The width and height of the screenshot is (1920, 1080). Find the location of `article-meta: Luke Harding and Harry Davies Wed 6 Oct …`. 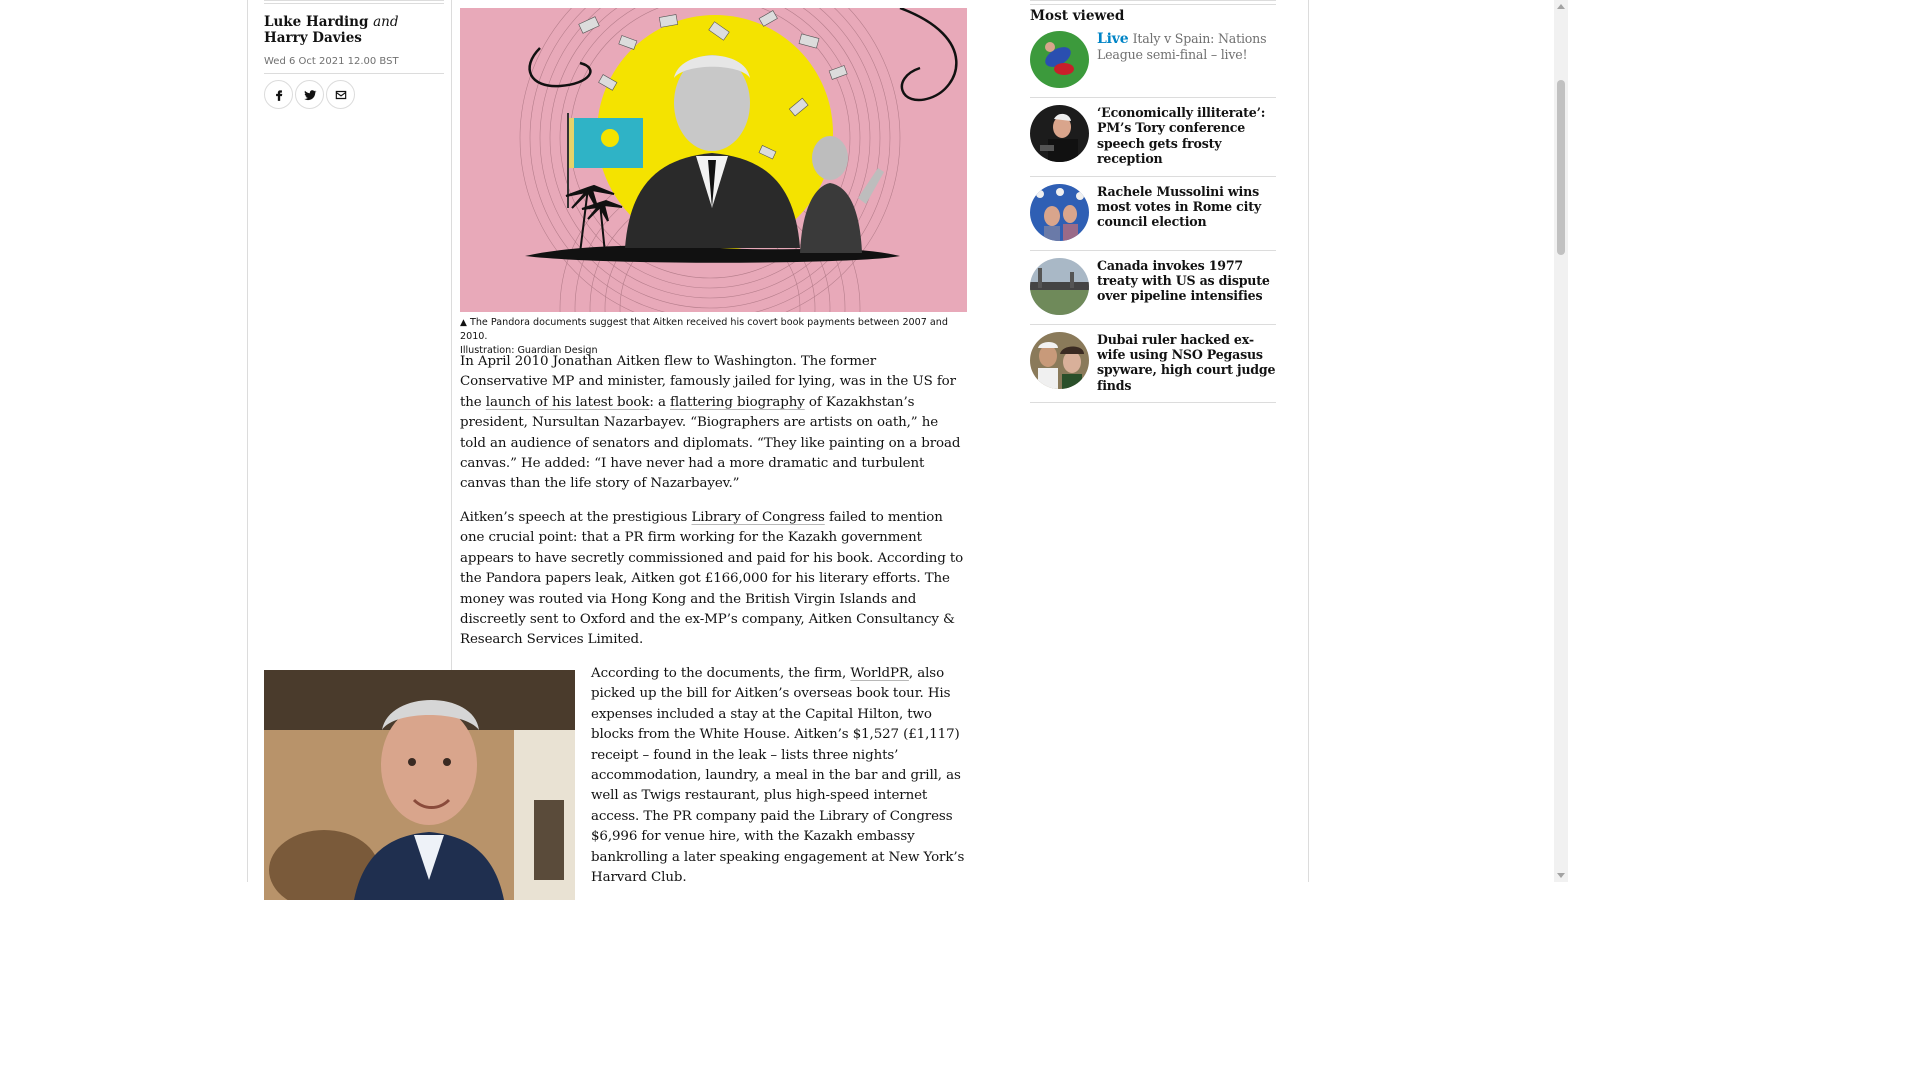

article-meta: Luke Harding and Harry Davies Wed 6 Oct … is located at coordinates (354, 54).